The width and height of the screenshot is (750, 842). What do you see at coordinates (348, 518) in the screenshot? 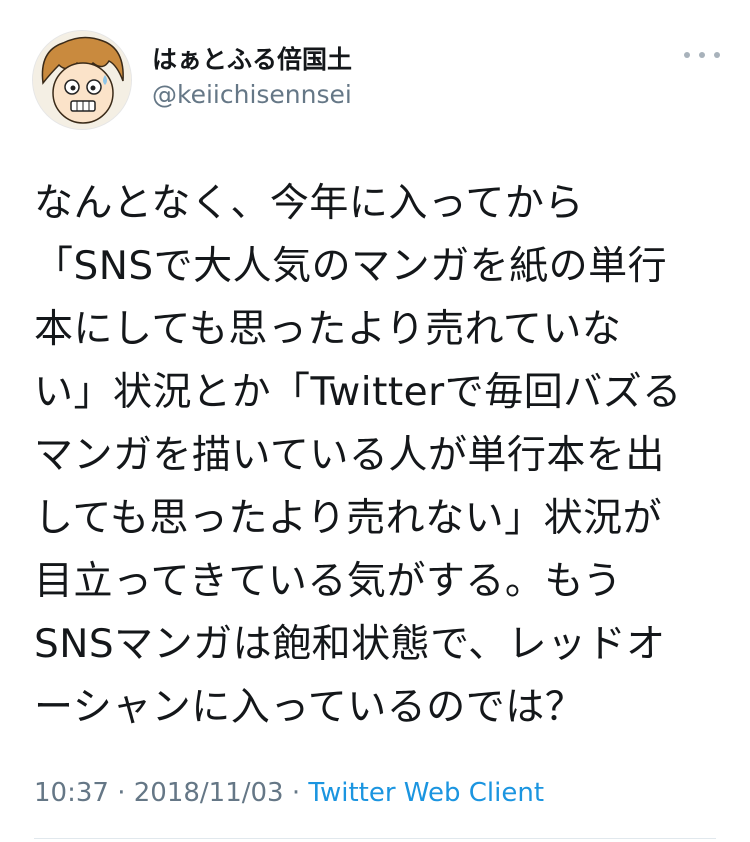
I see `tweet-line: しても思ったより売れない」状況が` at bounding box center [348, 518].